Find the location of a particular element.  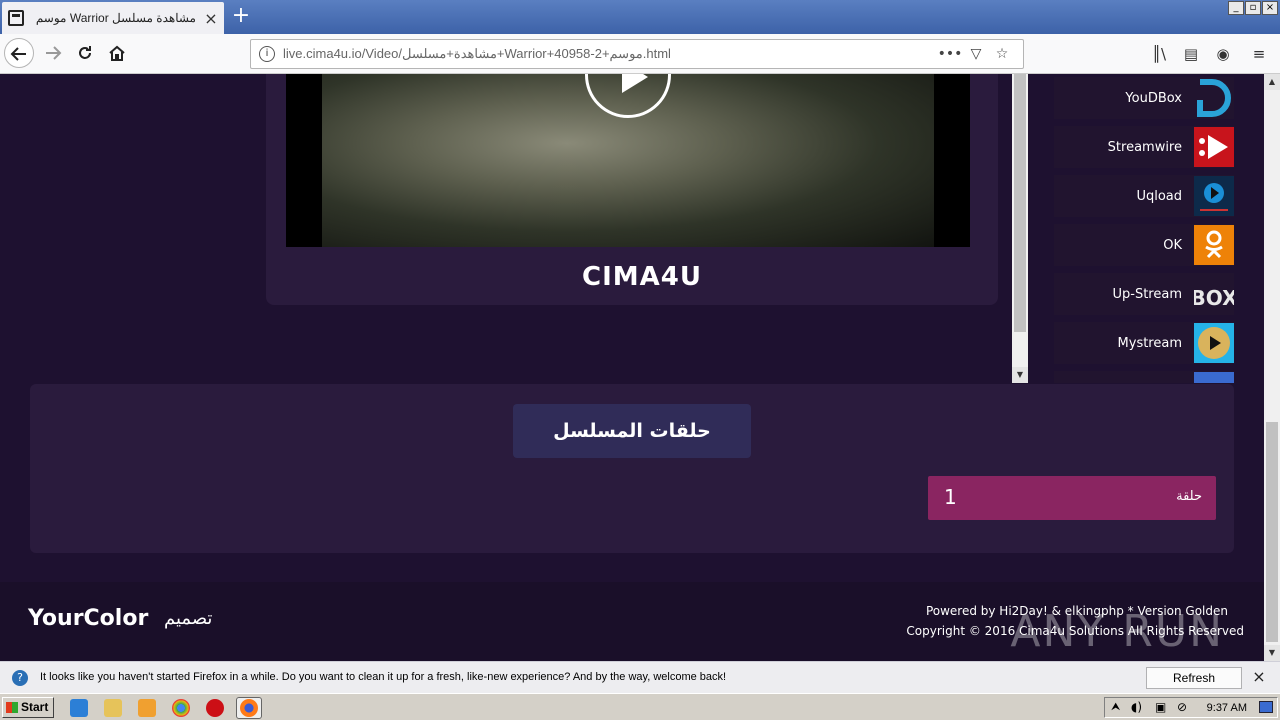

volume-icon: ◖) is located at coordinates (1136, 707).